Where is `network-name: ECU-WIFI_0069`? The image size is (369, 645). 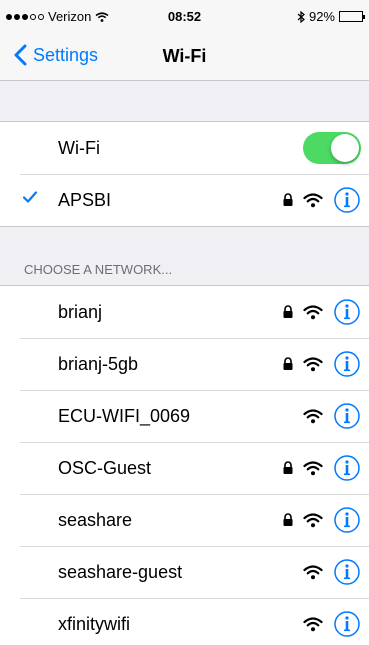
network-name: ECU-WIFI_0069 is located at coordinates (124, 415).